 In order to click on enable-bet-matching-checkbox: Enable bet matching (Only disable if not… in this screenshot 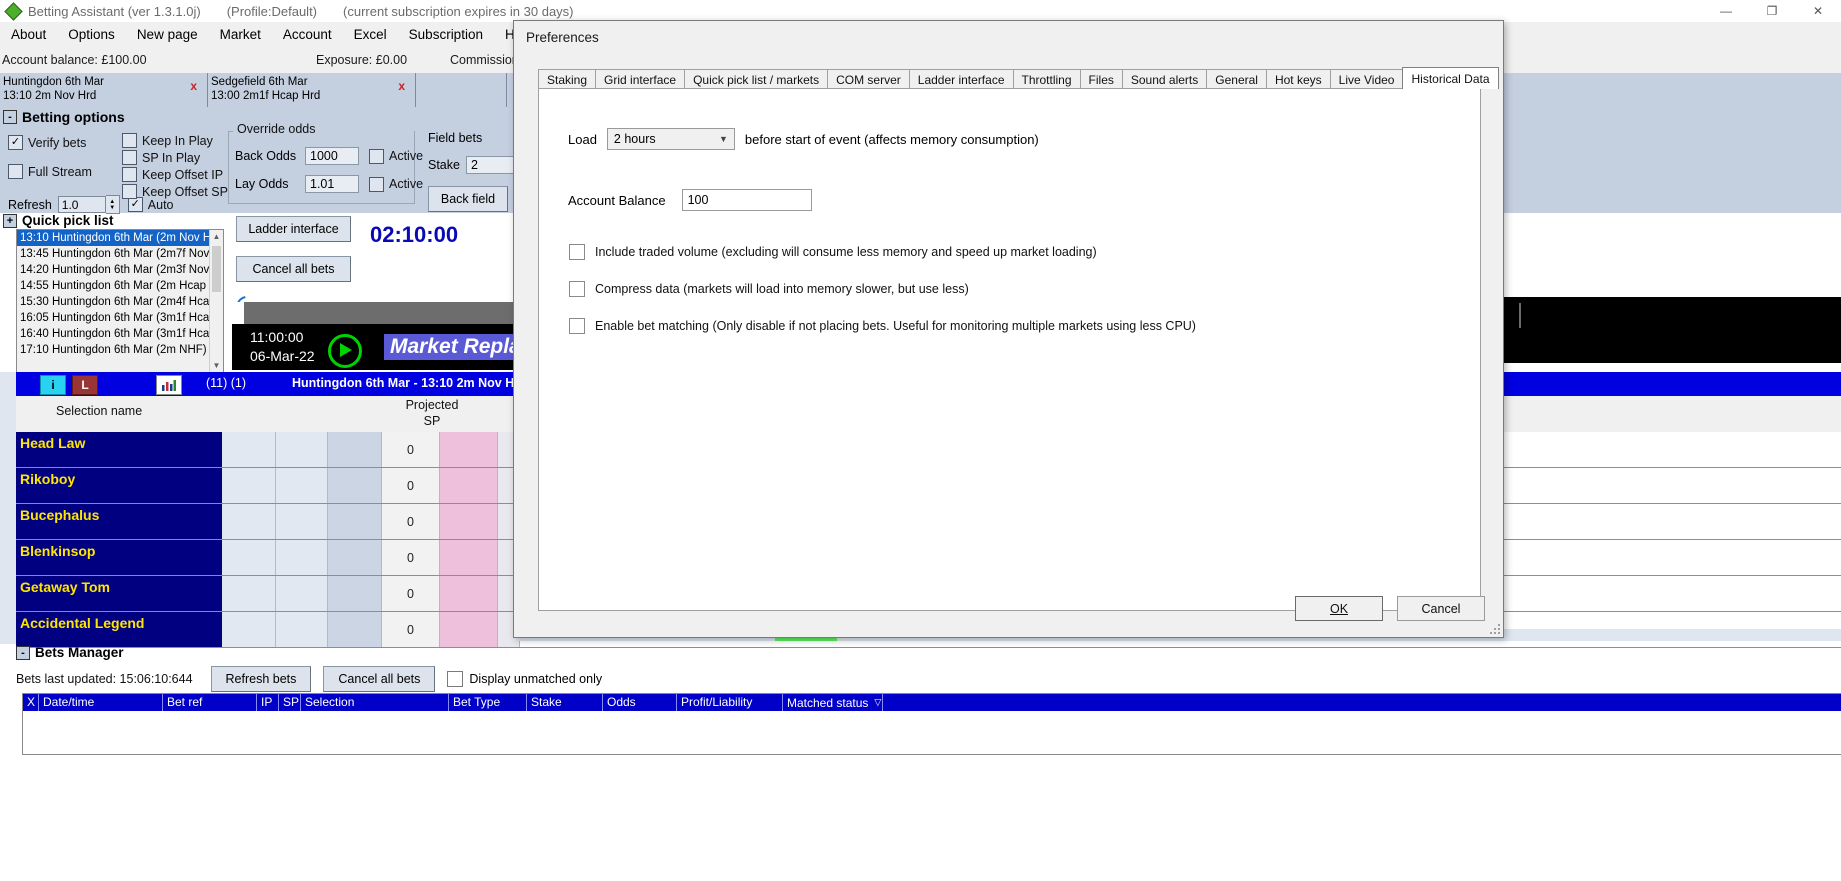, I will do `click(882, 326)`.